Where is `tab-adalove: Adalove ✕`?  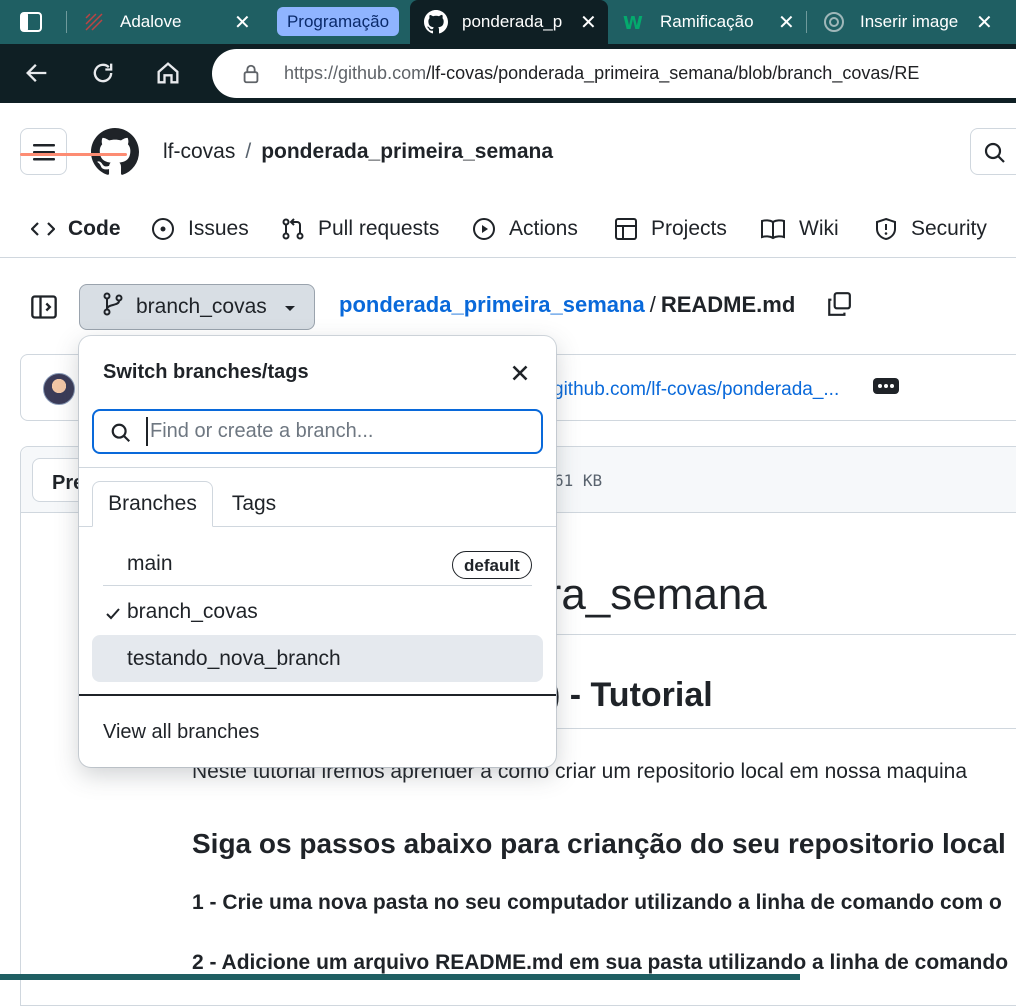 tab-adalove: Adalove ✕ is located at coordinates (172, 22).